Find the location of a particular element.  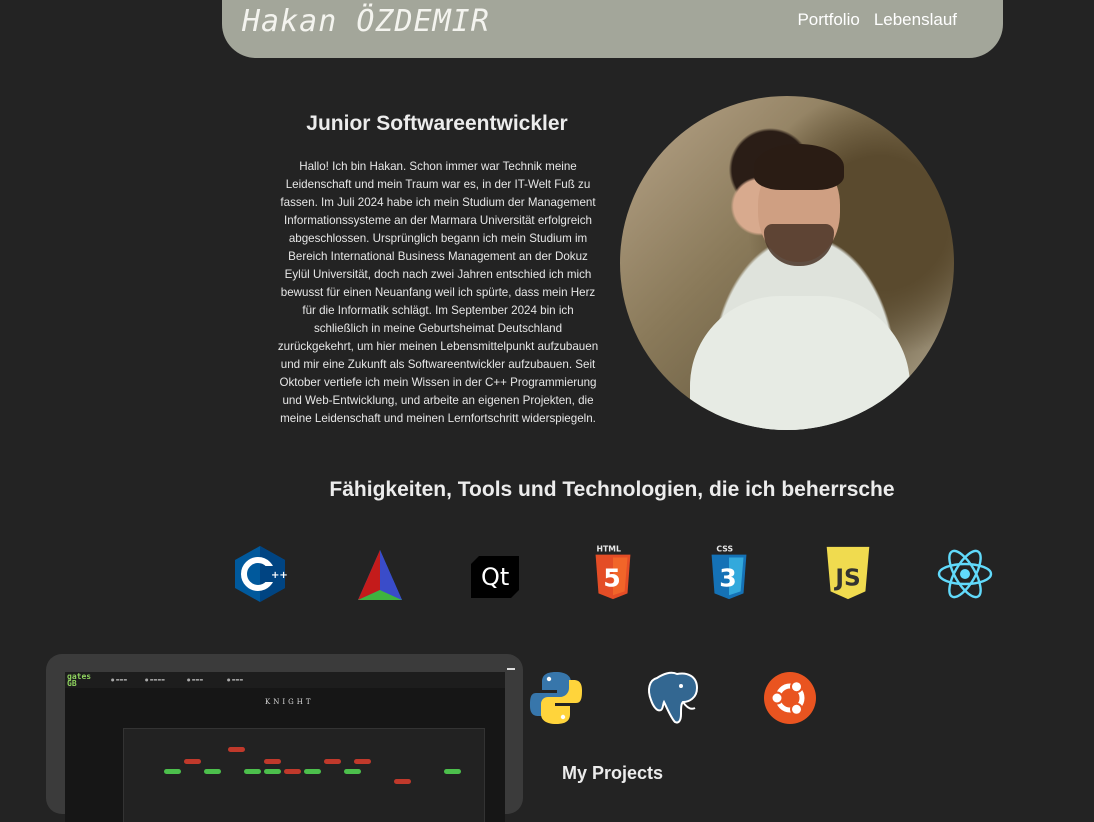

preview-logo: gates GB is located at coordinates (79, 680).